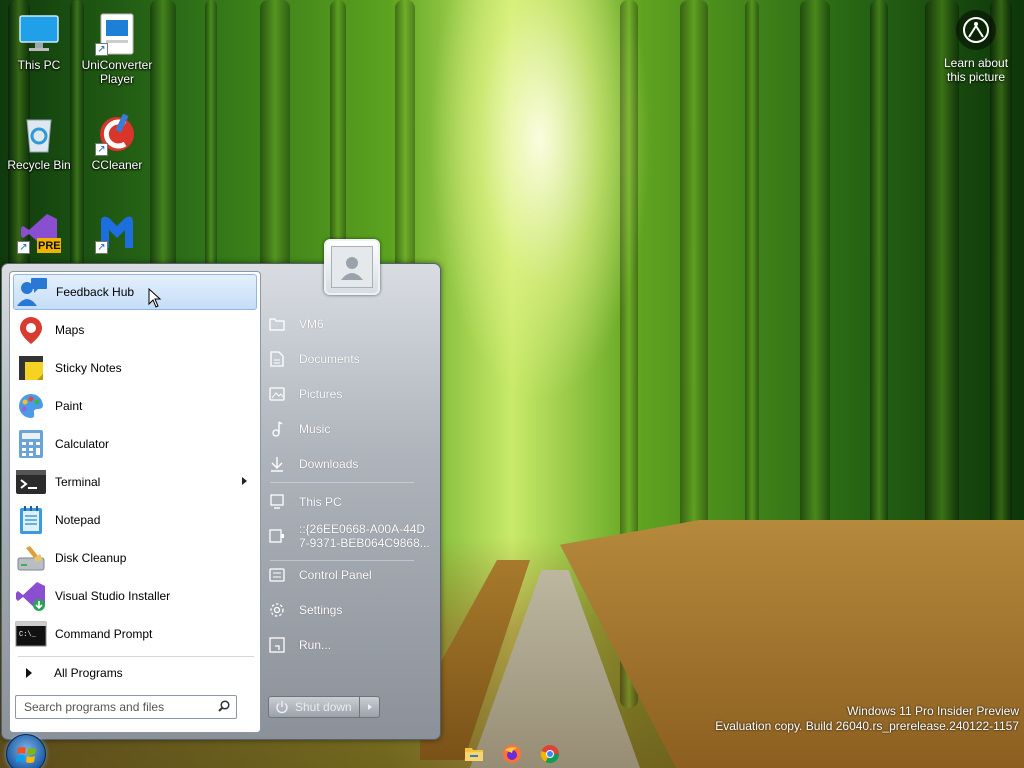 The height and width of the screenshot is (768, 1024). Describe the element at coordinates (39, 134) in the screenshot. I see `recycle-bin-icon` at that location.